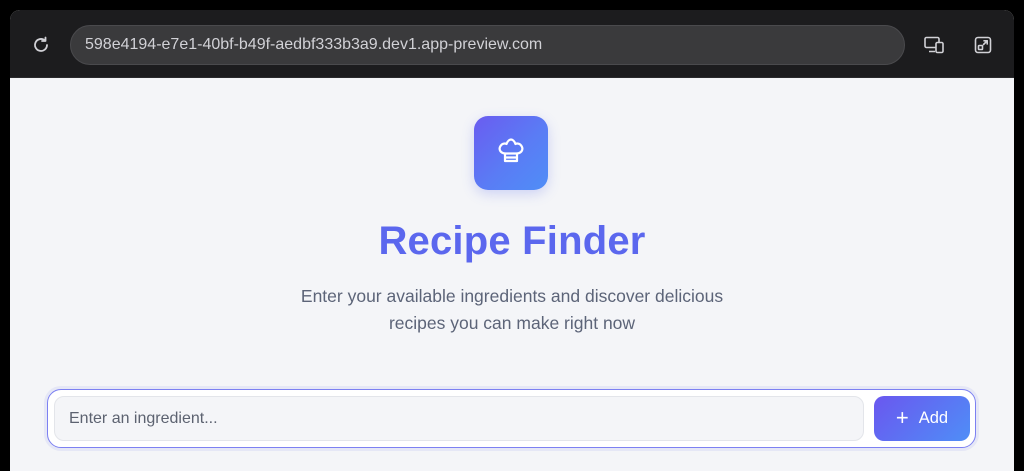  What do you see at coordinates (41, 45) in the screenshot?
I see `reload-icon` at bounding box center [41, 45].